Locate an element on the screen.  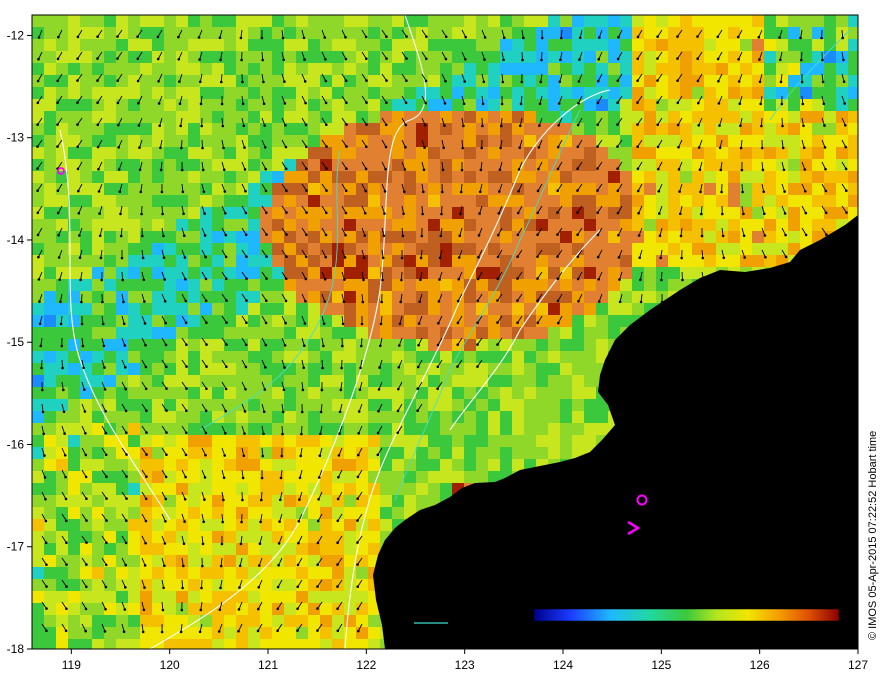
colorbar-title: Temperature (°C) NOAA18_L3U 56% ql>=2 is located at coordinates (678, 596).